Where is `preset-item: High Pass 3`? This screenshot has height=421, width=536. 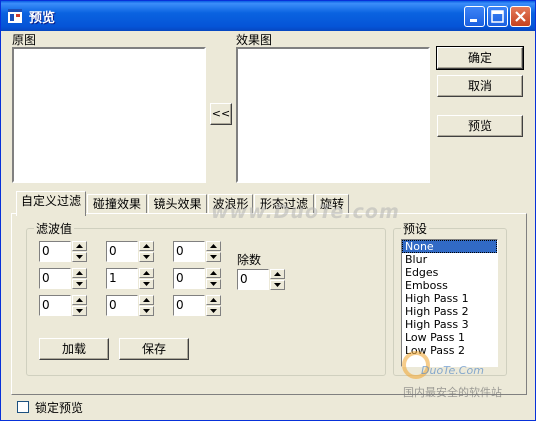 preset-item: High Pass 3 is located at coordinates (449, 324).